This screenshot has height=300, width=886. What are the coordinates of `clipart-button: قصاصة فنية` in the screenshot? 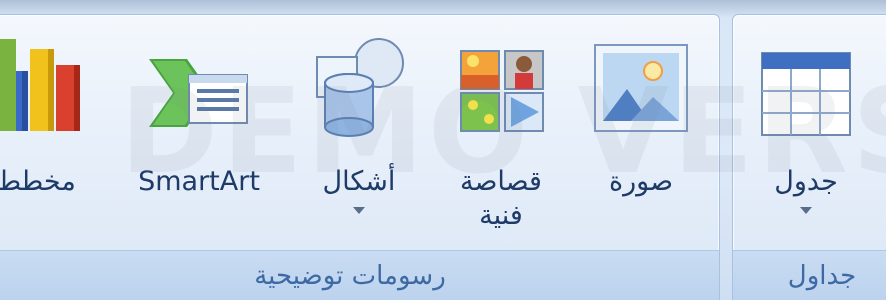 It's located at (501, 134).